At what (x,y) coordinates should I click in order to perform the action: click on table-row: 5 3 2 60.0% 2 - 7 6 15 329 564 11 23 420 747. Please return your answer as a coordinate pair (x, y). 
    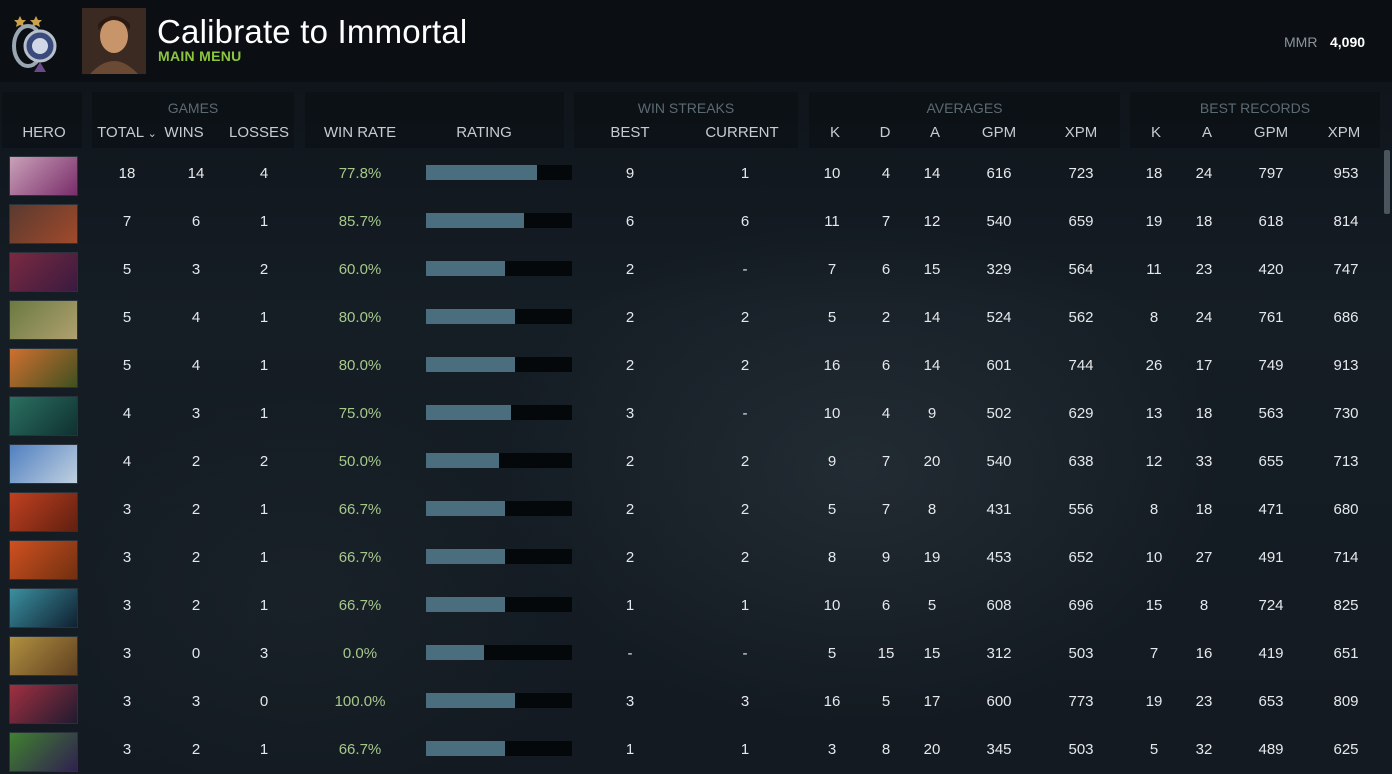
    Looking at the image, I should click on (690, 270).